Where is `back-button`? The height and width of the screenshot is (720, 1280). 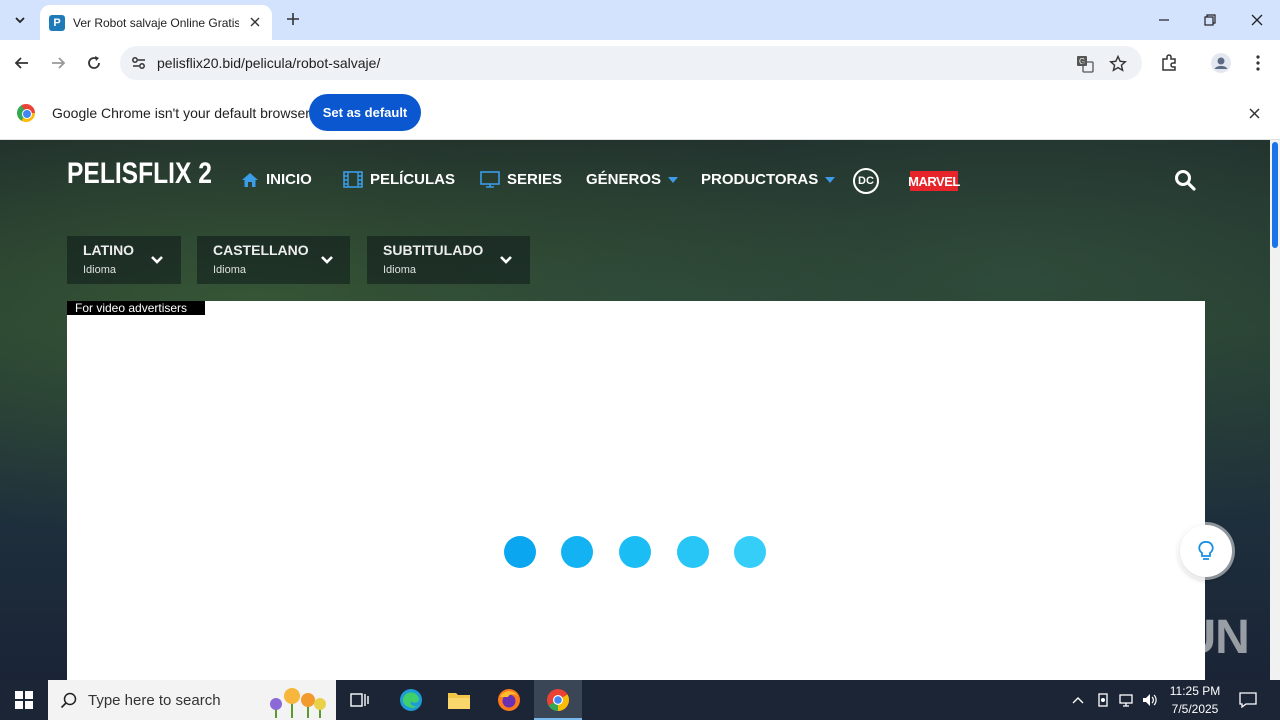
back-button is located at coordinates (22, 63).